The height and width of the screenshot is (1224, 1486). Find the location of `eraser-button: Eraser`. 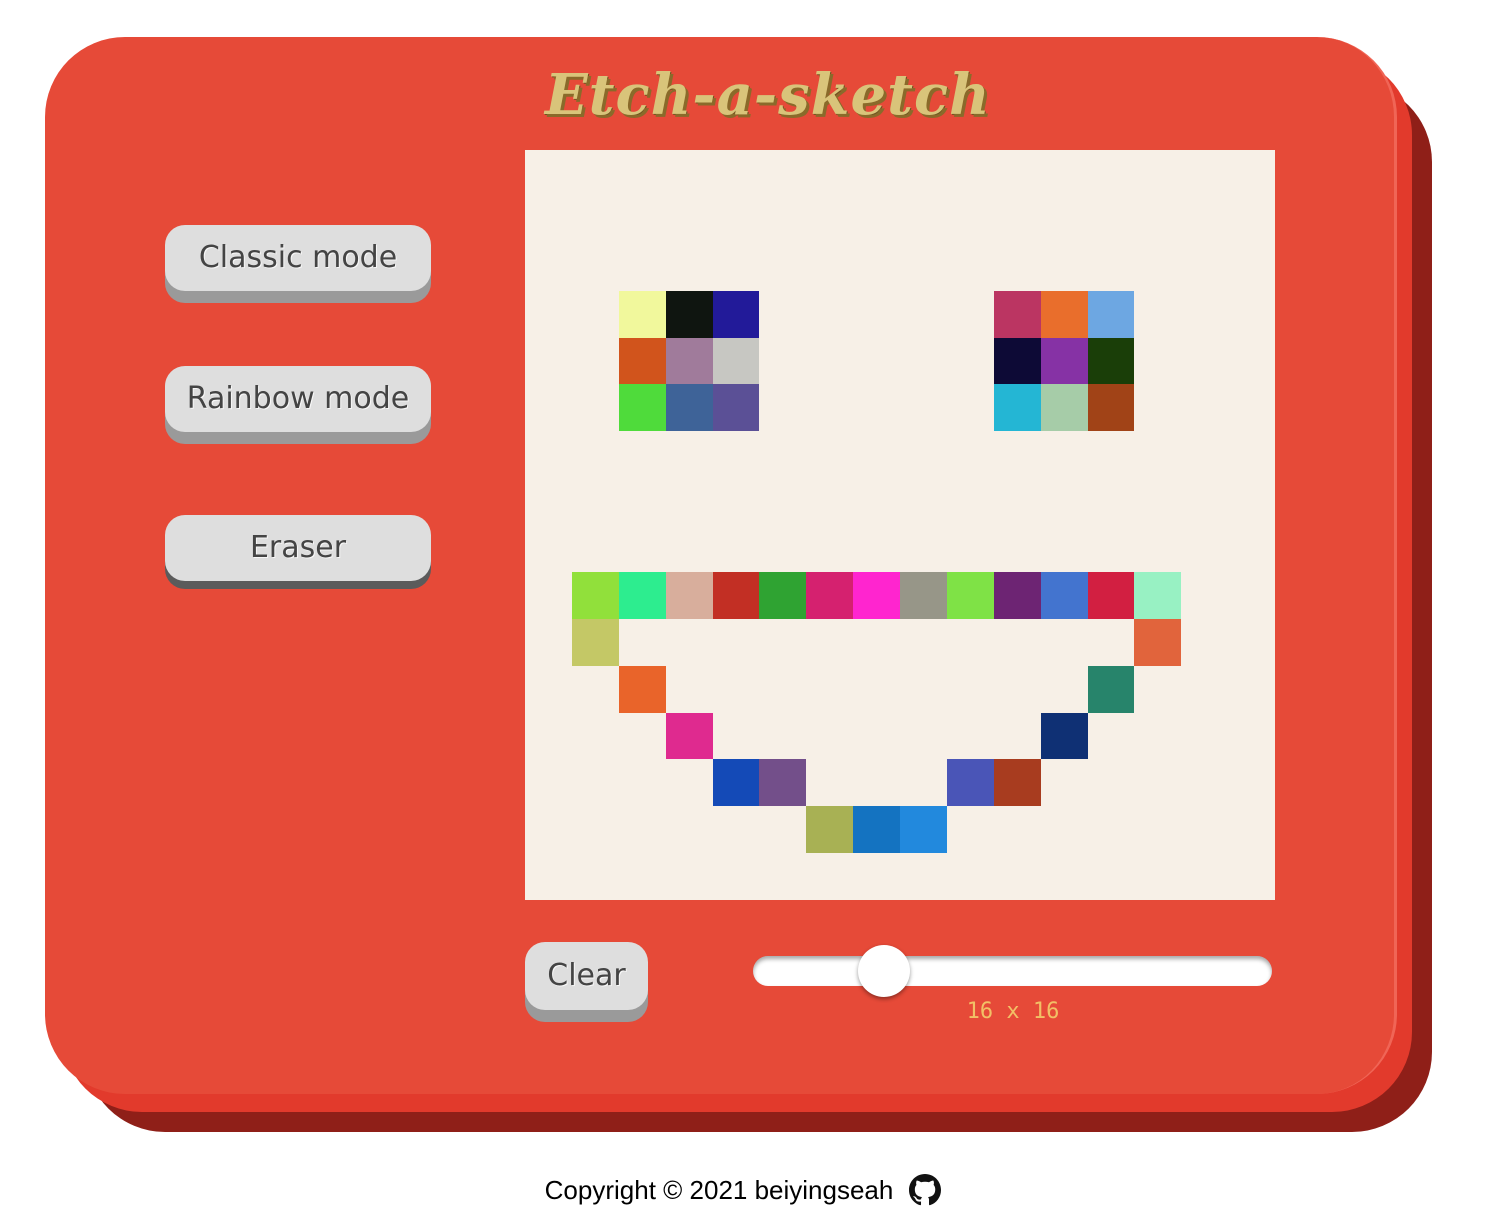

eraser-button: Eraser is located at coordinates (298, 548).